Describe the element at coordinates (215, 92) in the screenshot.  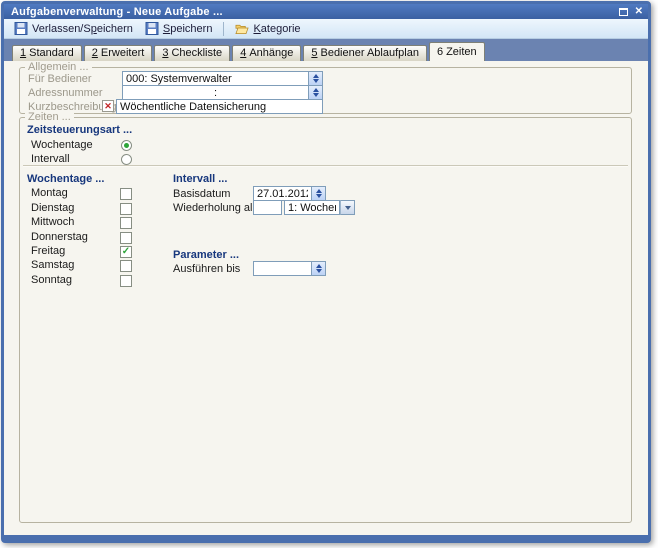
I see `adressnummer-input` at that location.